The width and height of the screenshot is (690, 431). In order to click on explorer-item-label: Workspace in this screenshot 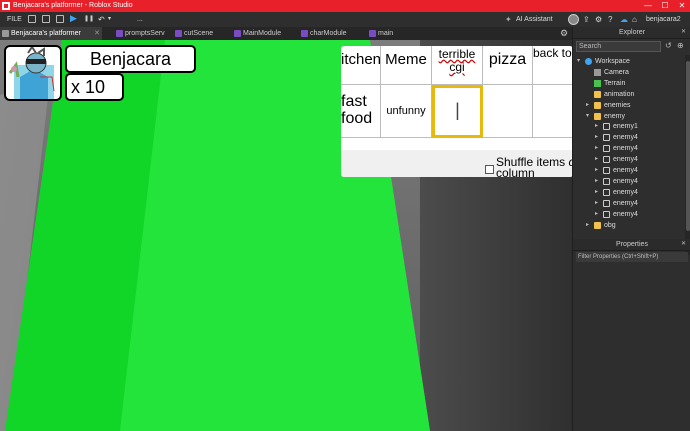, I will do `click(612, 61)`.